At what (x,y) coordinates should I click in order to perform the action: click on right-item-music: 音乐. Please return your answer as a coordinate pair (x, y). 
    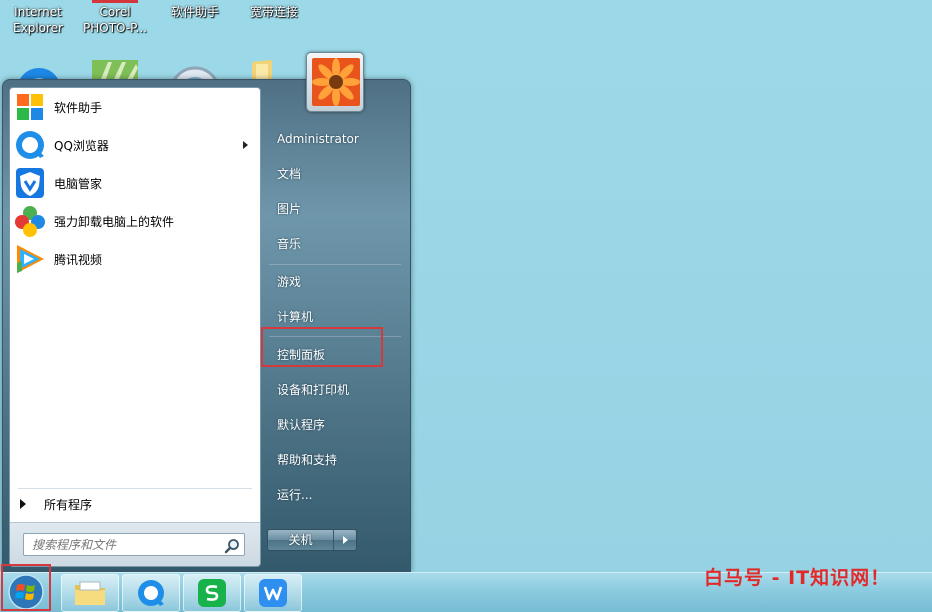
    Looking at the image, I should click on (336, 244).